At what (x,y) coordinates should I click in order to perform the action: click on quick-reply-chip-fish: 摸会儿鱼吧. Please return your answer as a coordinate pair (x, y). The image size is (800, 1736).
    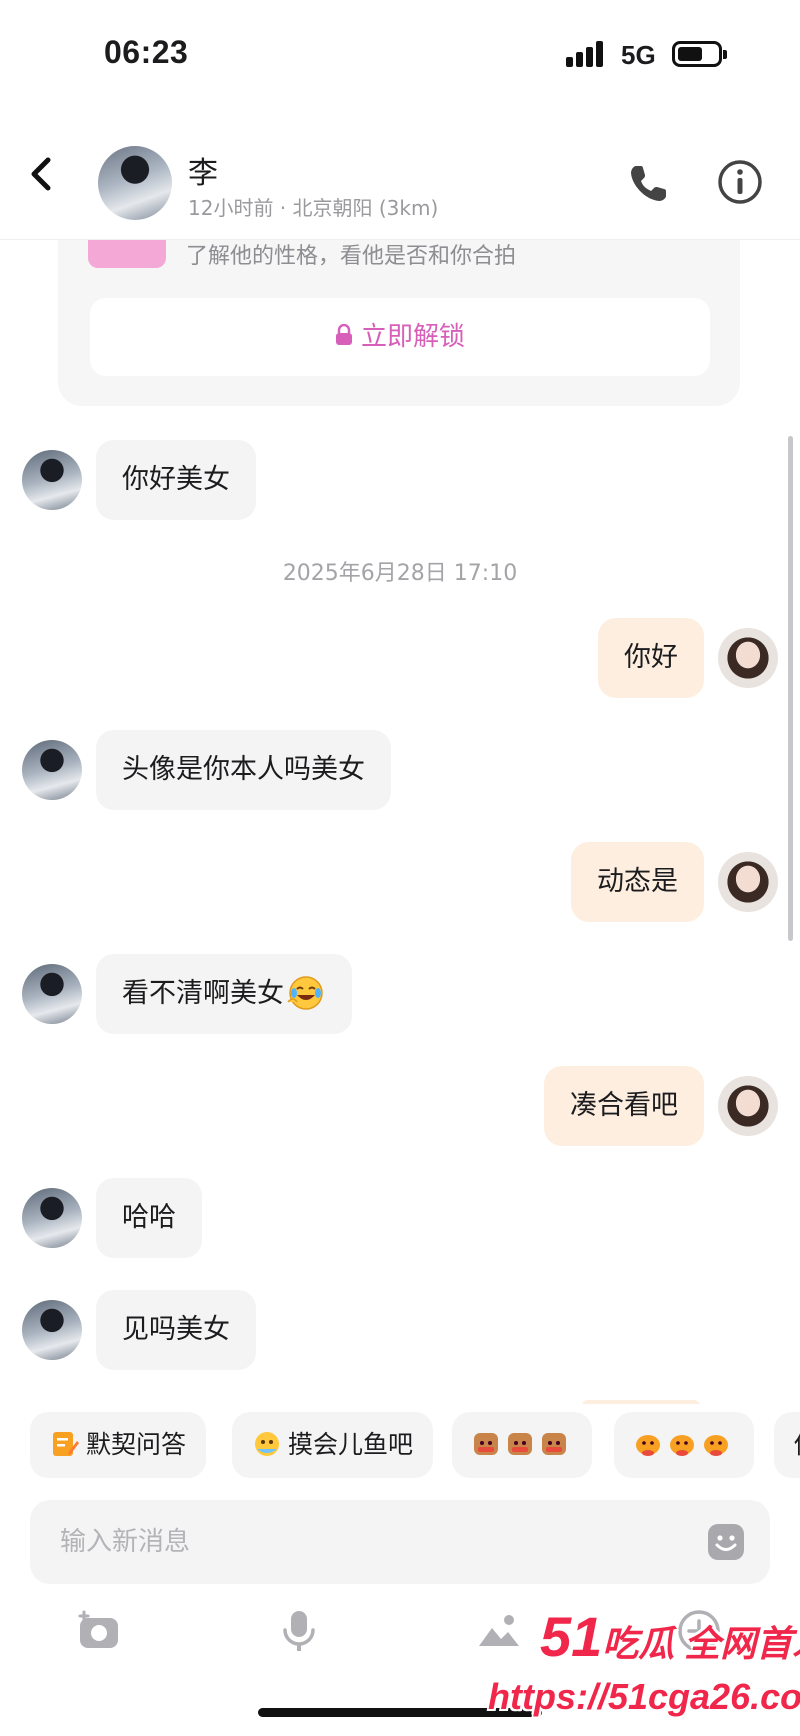
    Looking at the image, I should click on (333, 1445).